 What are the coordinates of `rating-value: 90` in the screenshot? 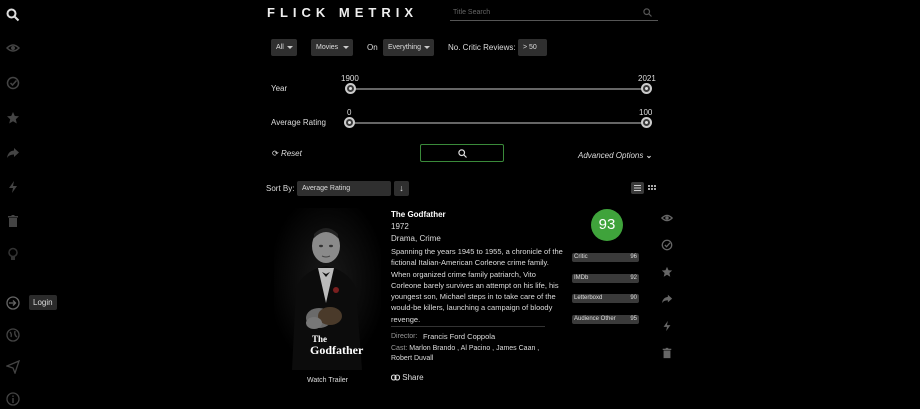 It's located at (633, 298).